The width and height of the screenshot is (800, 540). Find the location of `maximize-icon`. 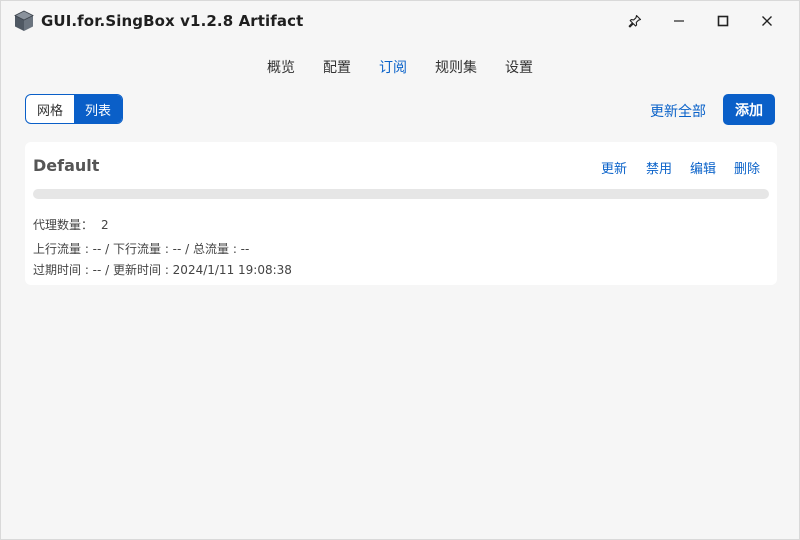

maximize-icon is located at coordinates (723, 21).